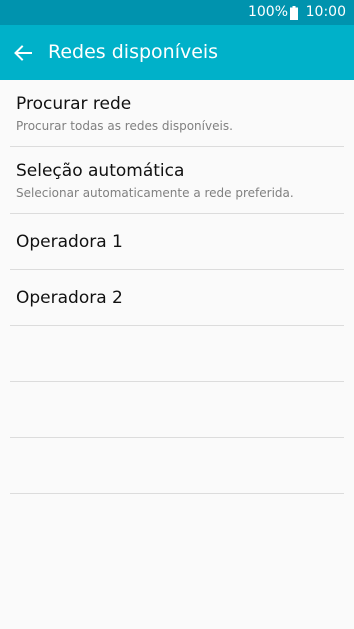 This screenshot has height=629, width=354. I want to click on list-item-operator-2: Operadora 2, so click(177, 298).